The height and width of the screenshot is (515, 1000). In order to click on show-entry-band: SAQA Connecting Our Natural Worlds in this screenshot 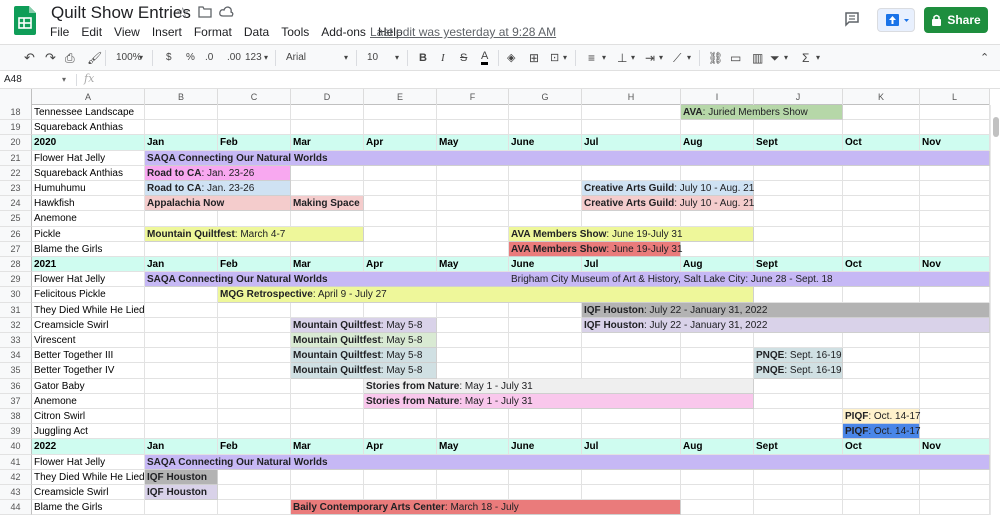, I will do `click(567, 462)`.